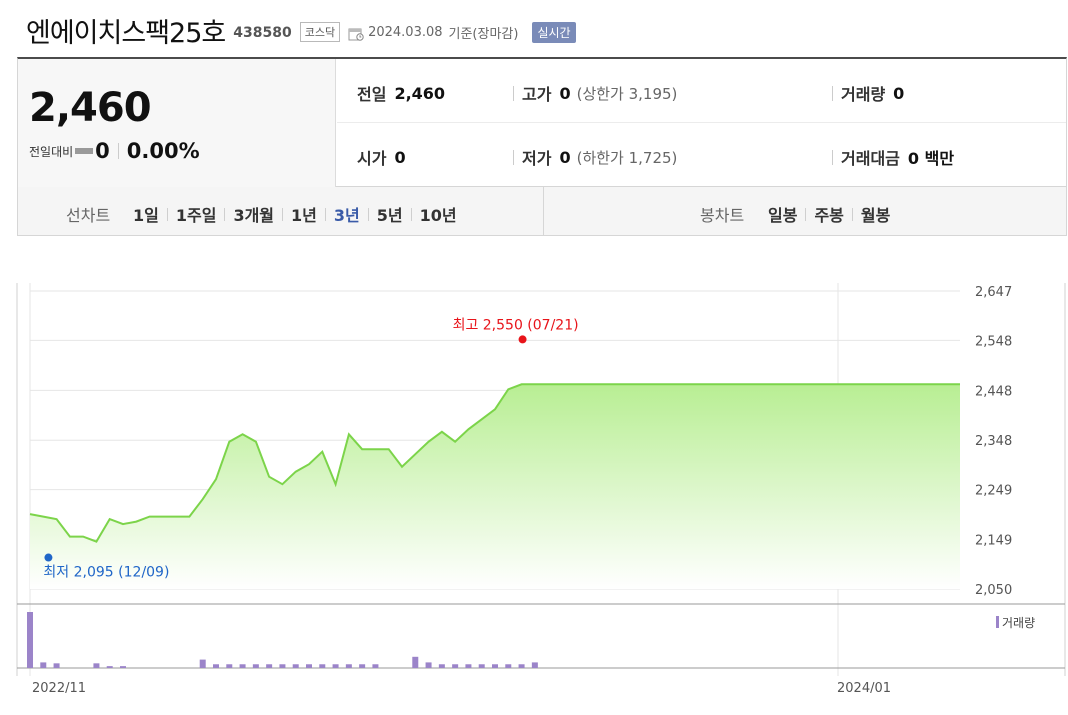 This screenshot has height=715, width=1068. I want to click on line-period-tab-2: 3개월, so click(253, 214).